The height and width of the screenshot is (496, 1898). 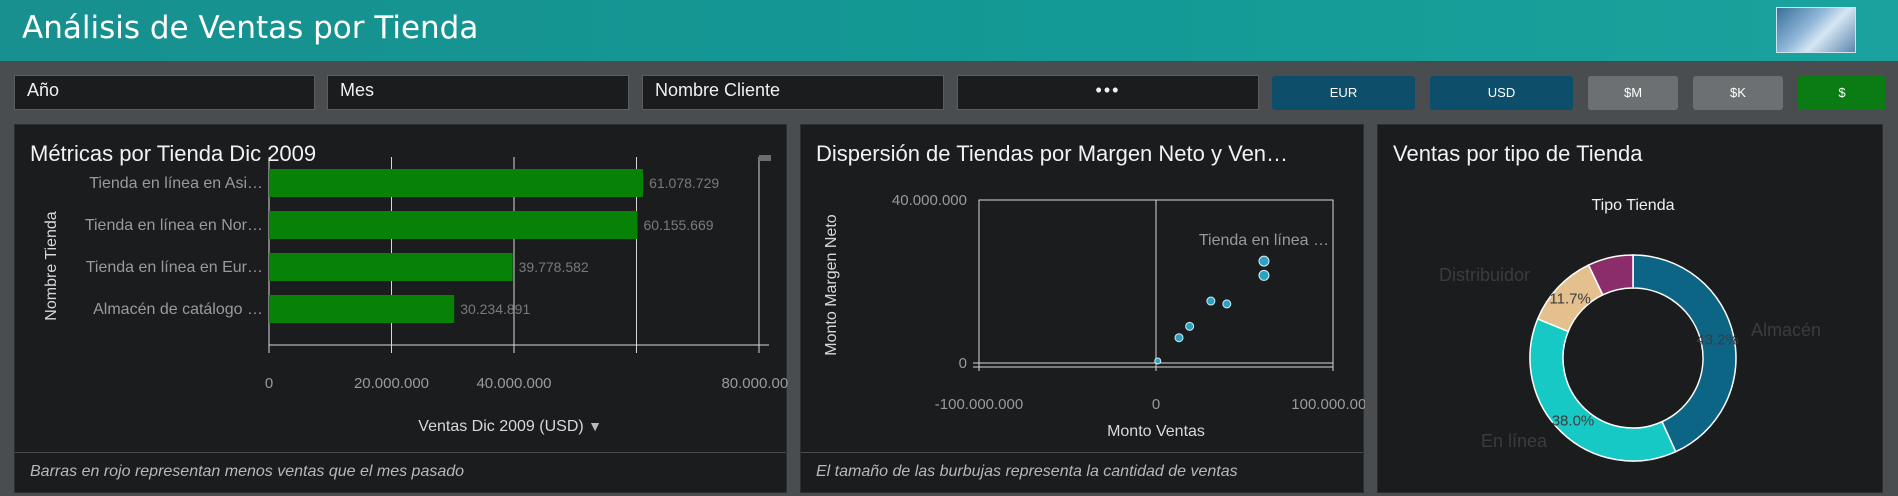 What do you see at coordinates (1343, 93) in the screenshot?
I see `eur-button: EUR` at bounding box center [1343, 93].